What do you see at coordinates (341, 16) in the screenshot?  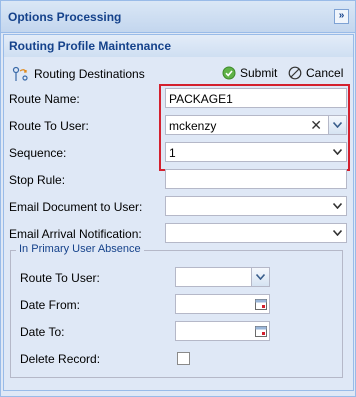 I see `collapse-icon: »` at bounding box center [341, 16].